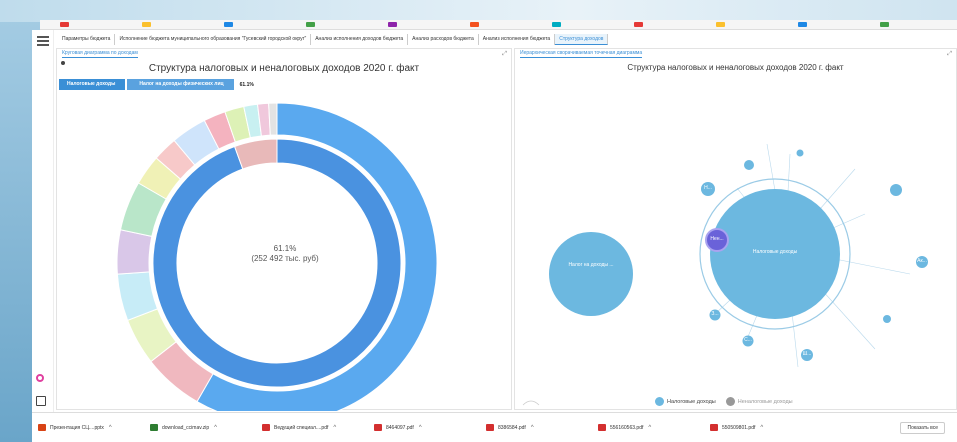 The image size is (957, 442). I want to click on legend-item-tax: Налоговые доходы, so click(685, 401).